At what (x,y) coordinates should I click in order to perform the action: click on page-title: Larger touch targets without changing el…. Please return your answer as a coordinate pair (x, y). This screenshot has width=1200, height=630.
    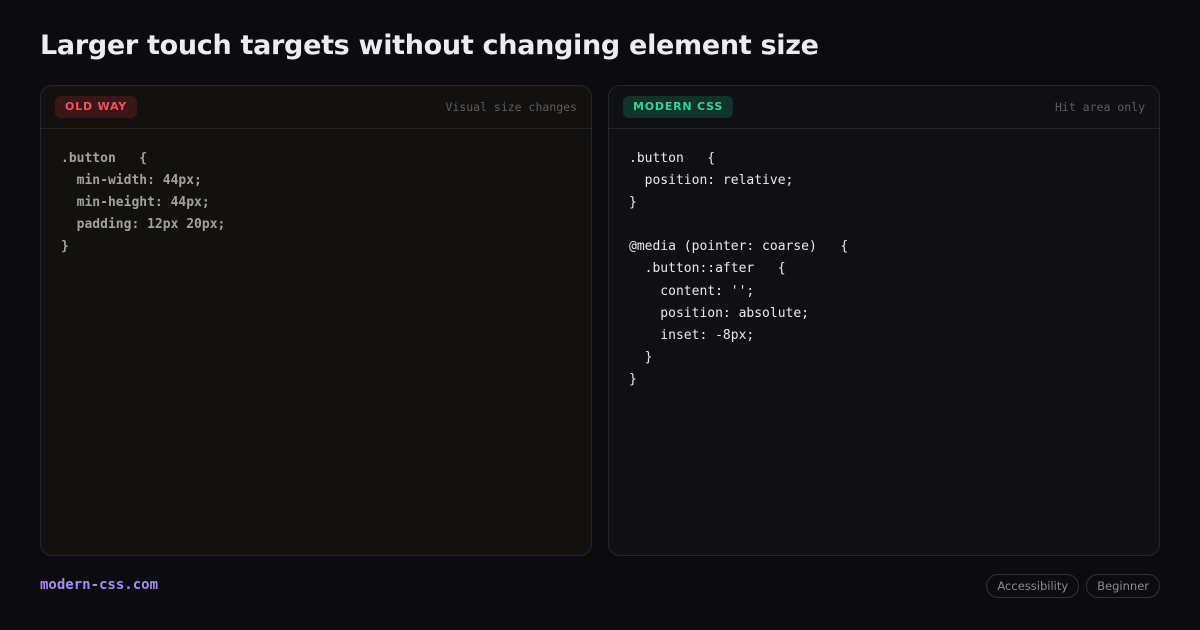
    Looking at the image, I should click on (429, 45).